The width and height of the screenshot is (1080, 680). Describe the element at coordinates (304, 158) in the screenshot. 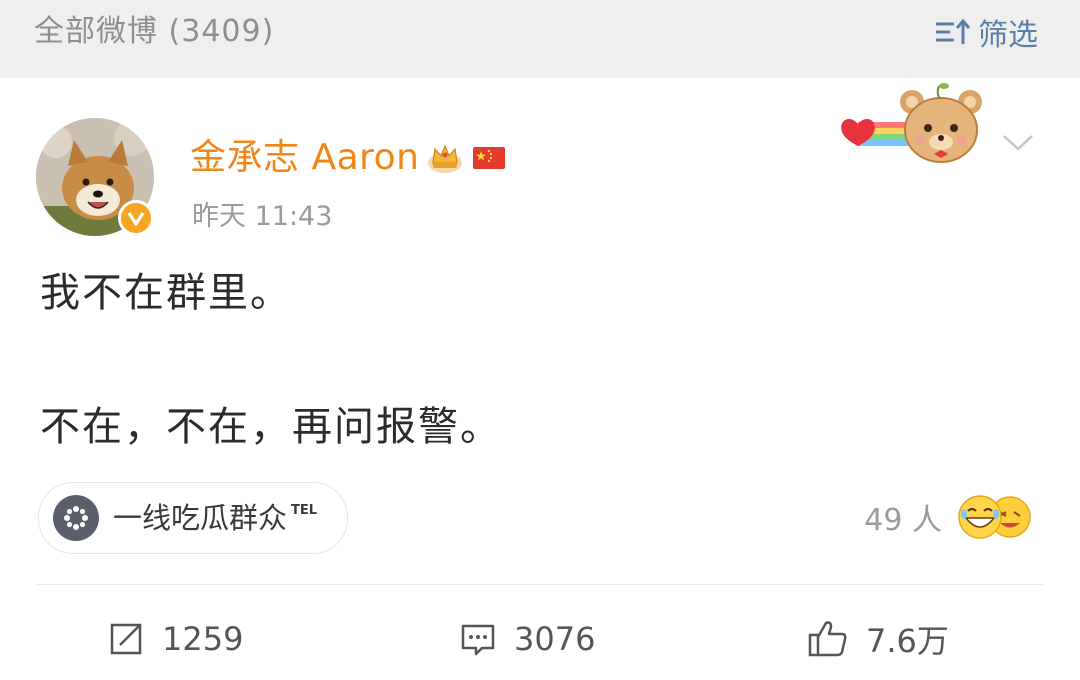

I see `author-name: 金承志 Aaron` at that location.